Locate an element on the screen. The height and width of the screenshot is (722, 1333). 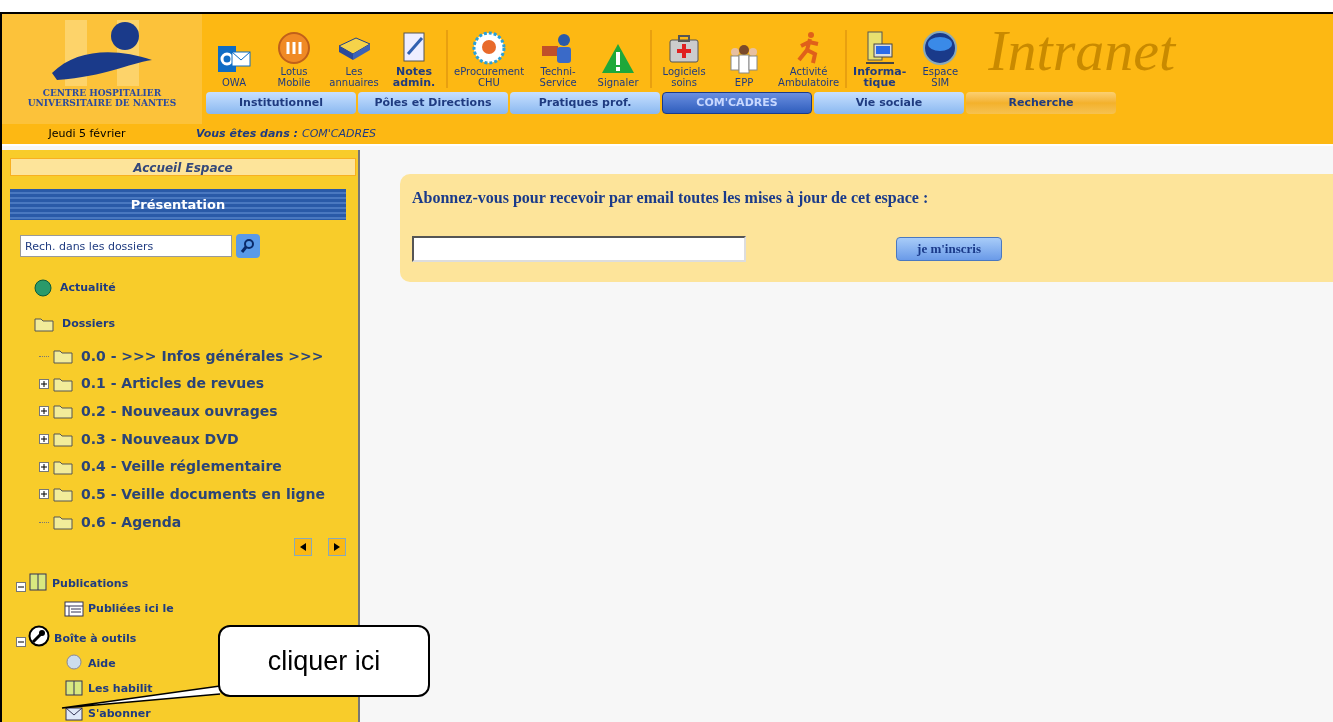
toolbar-shortcut: eProcurement CHU is located at coordinates (489, 59).